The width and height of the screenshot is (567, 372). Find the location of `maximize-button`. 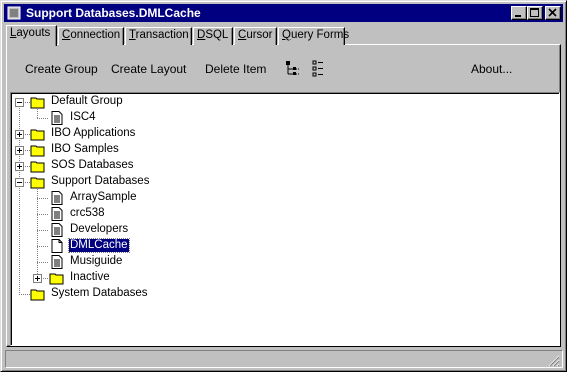

maximize-button is located at coordinates (535, 13).